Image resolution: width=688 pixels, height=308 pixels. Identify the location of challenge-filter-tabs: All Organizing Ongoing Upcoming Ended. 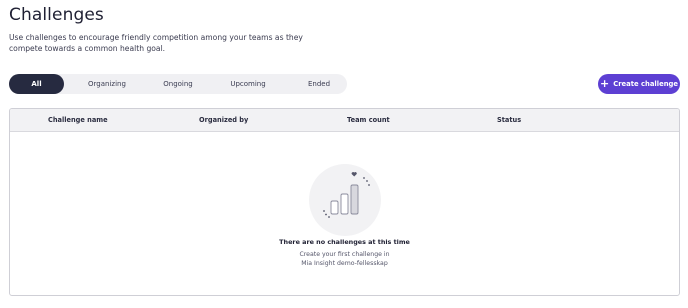
(178, 84).